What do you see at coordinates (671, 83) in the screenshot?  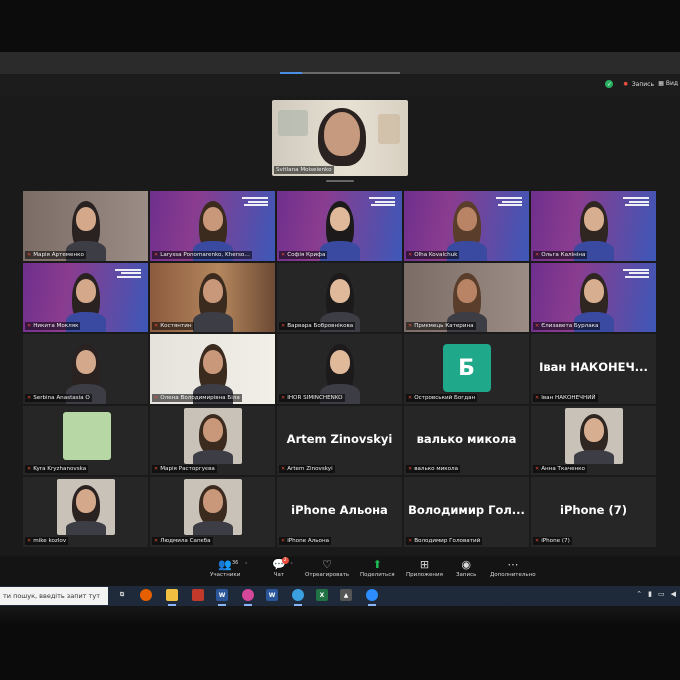 I see `view-label: Вид` at bounding box center [671, 83].